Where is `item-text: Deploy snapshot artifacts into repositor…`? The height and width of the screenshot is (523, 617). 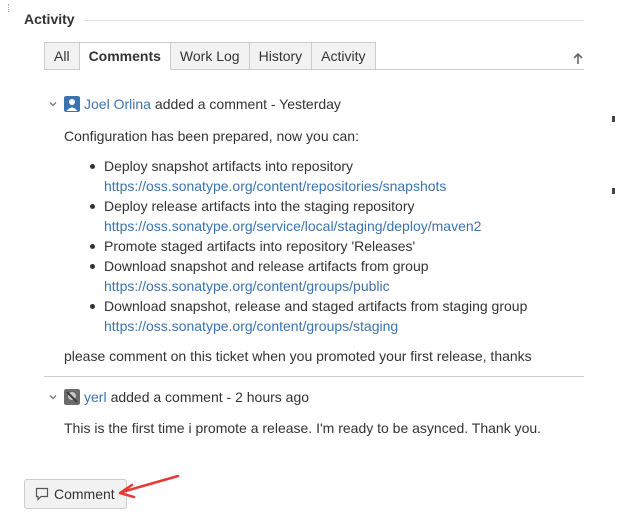 item-text: Deploy snapshot artifacts into repositor… is located at coordinates (229, 166).